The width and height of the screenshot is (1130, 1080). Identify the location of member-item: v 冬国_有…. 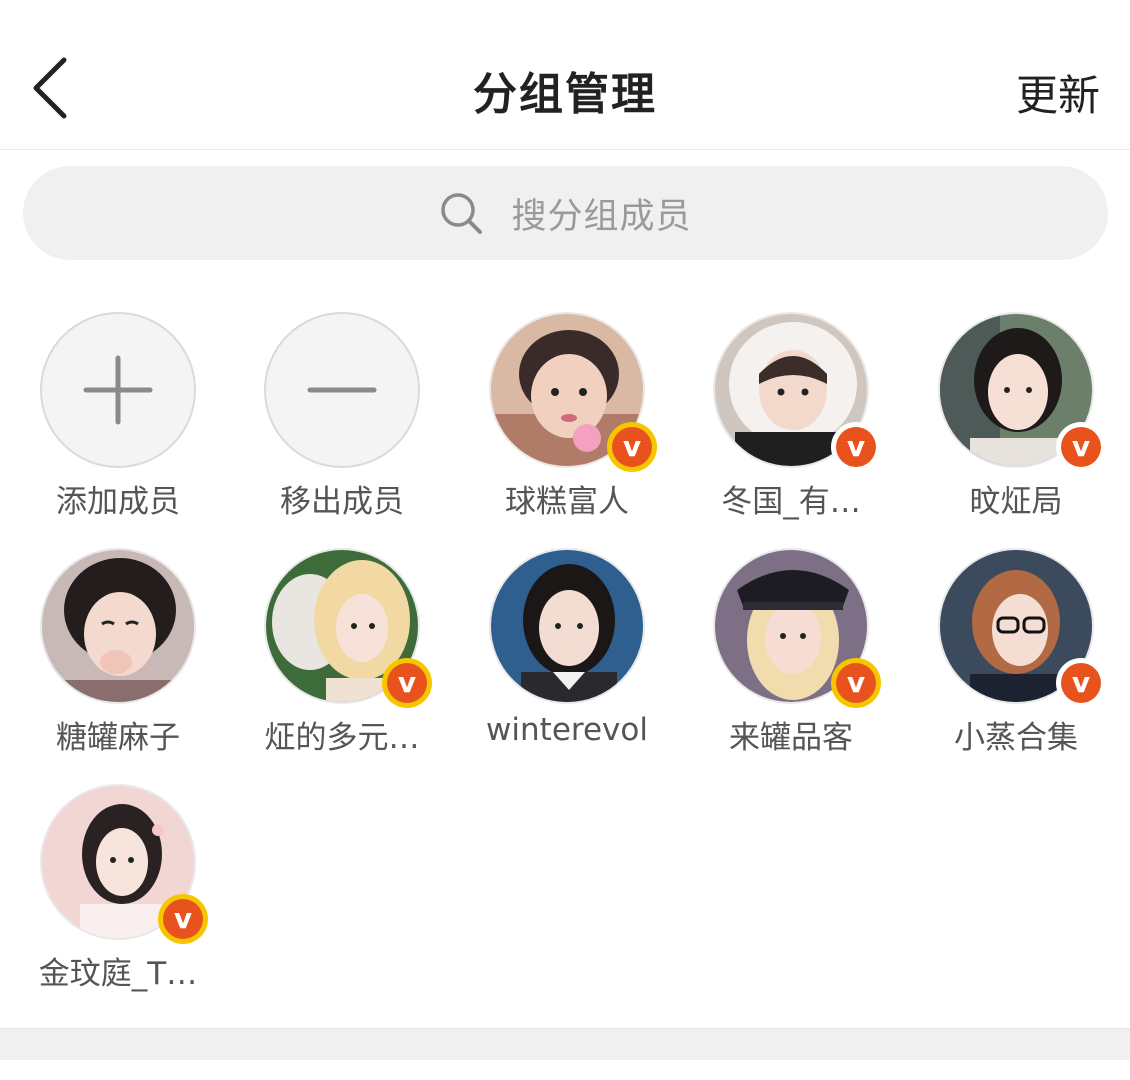
(785, 415).